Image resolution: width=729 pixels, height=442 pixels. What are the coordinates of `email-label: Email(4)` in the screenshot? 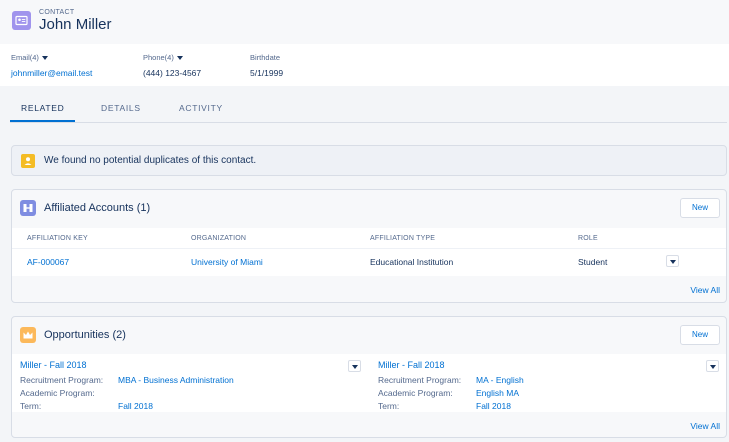 It's located at (51, 57).